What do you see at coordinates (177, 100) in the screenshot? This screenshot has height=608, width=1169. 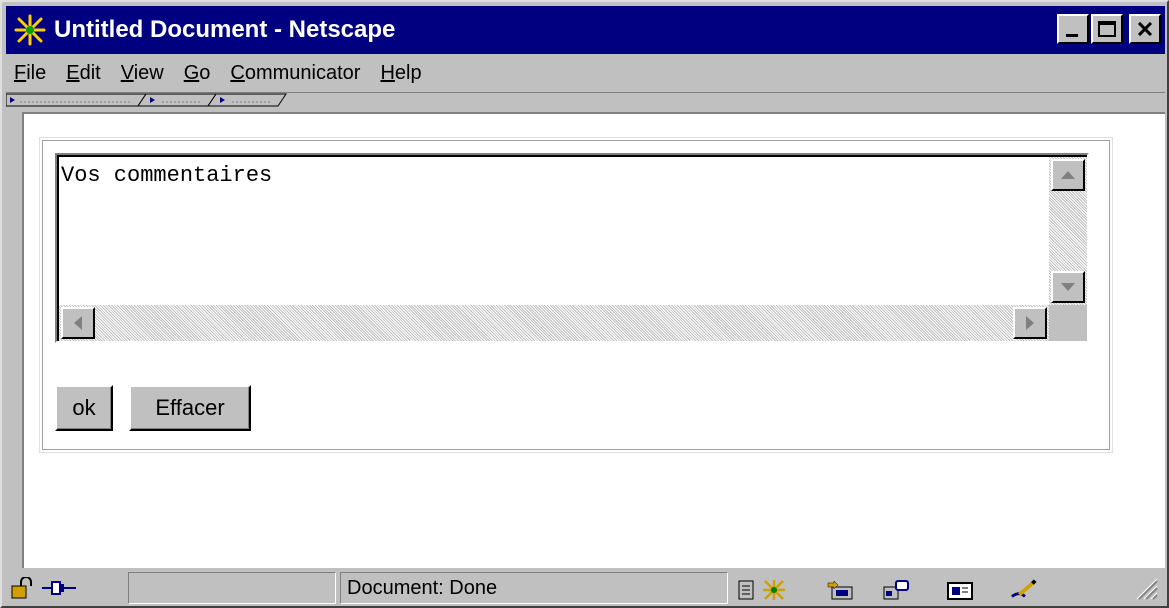 I see `toolbar-tab-location` at bounding box center [177, 100].